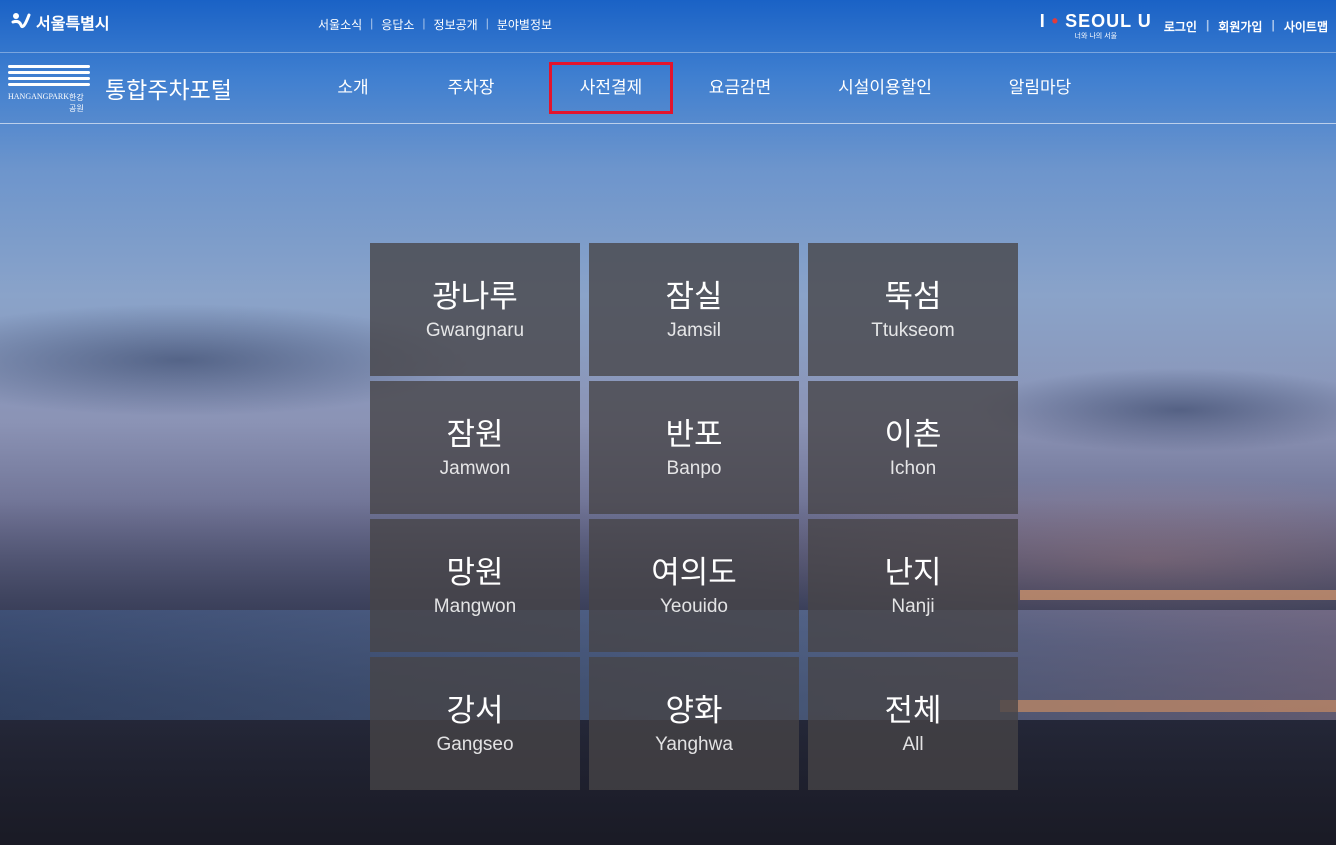 This screenshot has height=845, width=1336. What do you see at coordinates (1040, 88) in the screenshot?
I see `nav-item-notice: 알림마당` at bounding box center [1040, 88].